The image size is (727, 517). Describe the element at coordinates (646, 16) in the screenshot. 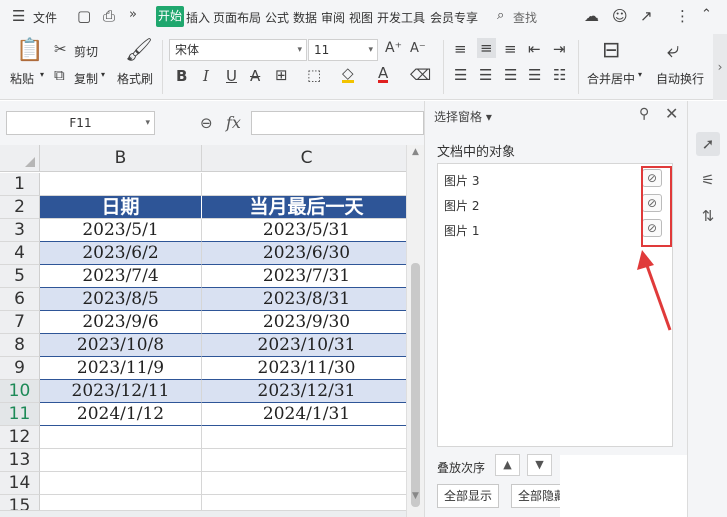

I see `share-icon: ↗` at that location.